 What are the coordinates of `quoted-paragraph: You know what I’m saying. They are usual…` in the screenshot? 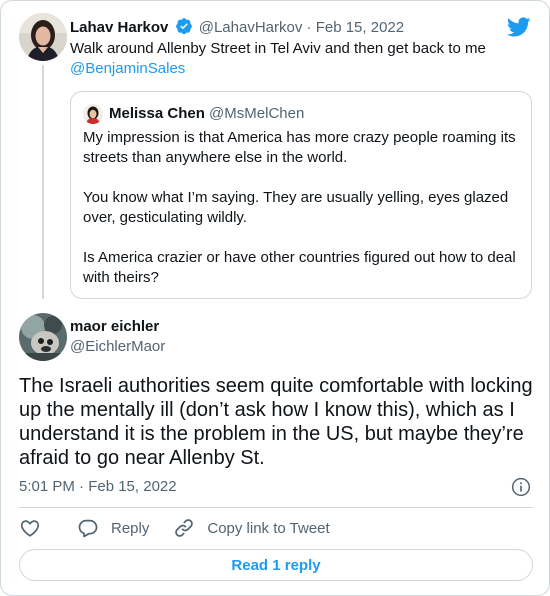 It's located at (296, 207).